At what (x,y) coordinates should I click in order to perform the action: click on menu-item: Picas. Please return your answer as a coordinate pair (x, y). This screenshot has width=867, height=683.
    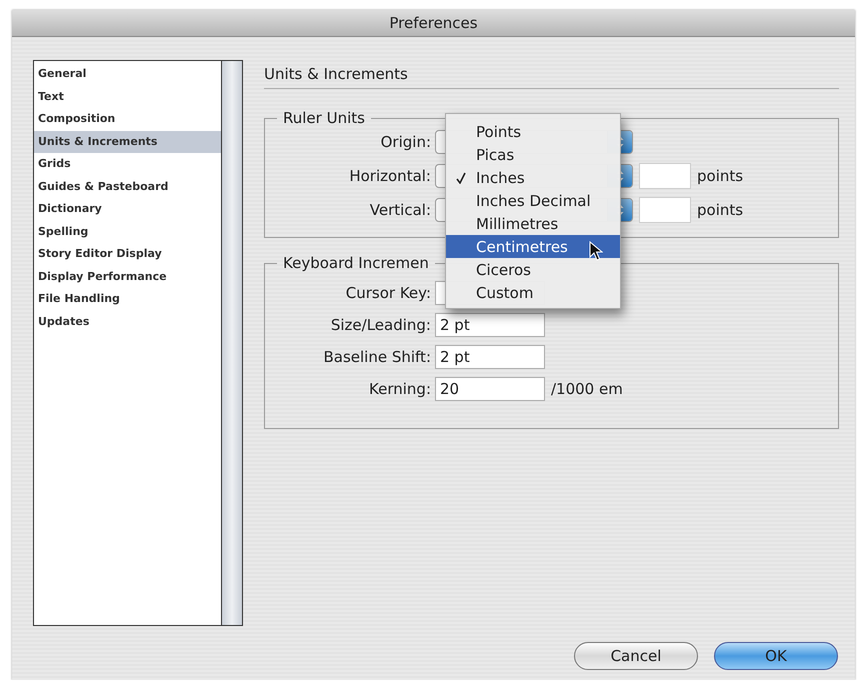
    Looking at the image, I should click on (533, 154).